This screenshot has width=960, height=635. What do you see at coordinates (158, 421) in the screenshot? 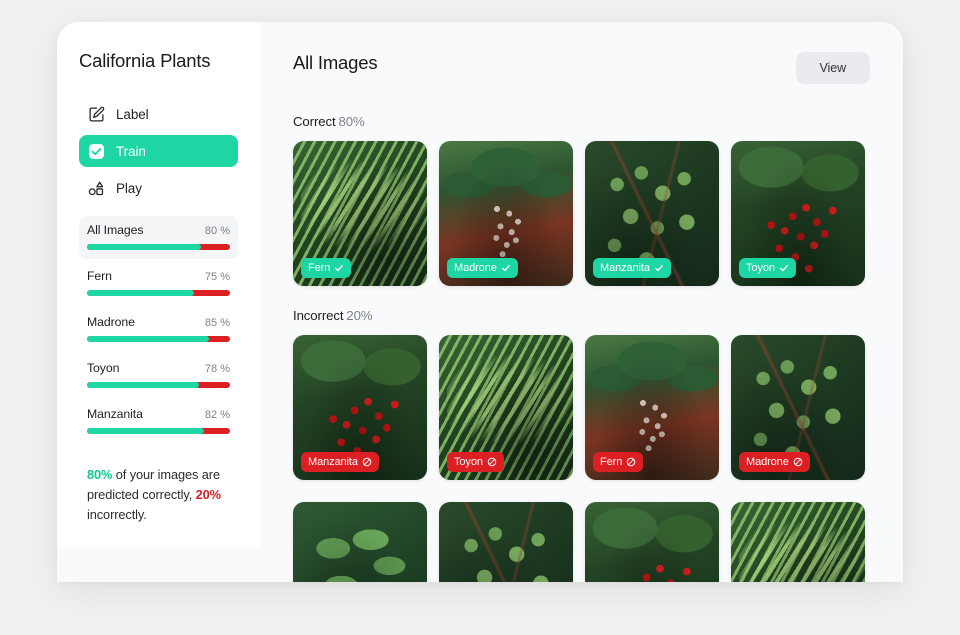
I see `stat-row-manzanita: Manzanita 82 %` at bounding box center [158, 421].